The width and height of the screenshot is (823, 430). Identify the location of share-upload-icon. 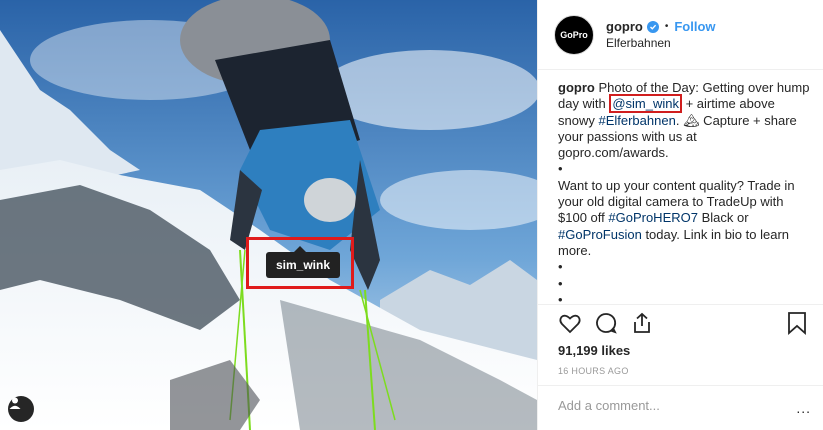
(642, 325).